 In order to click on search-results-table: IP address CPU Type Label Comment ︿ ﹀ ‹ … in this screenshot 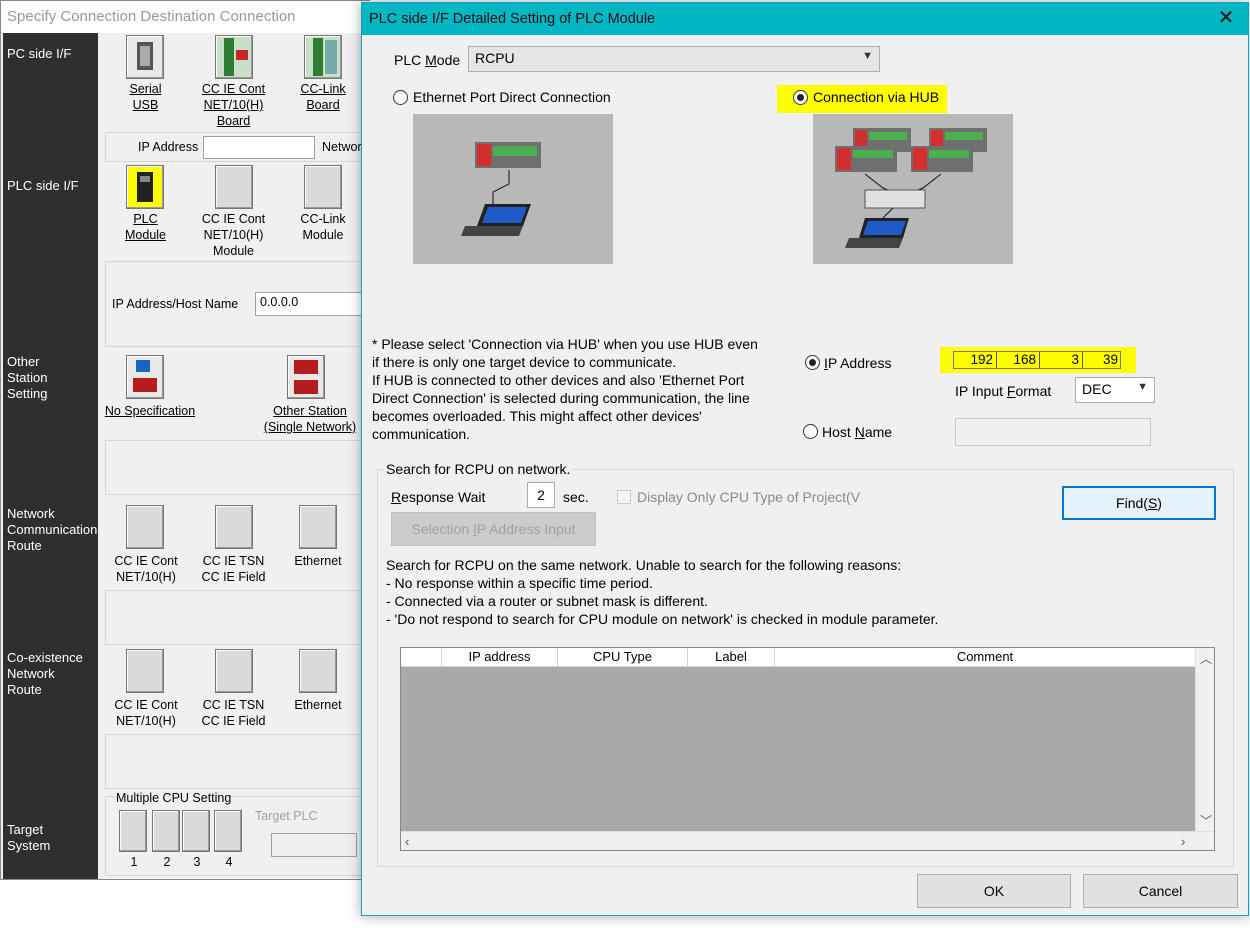, I will do `click(807, 749)`.